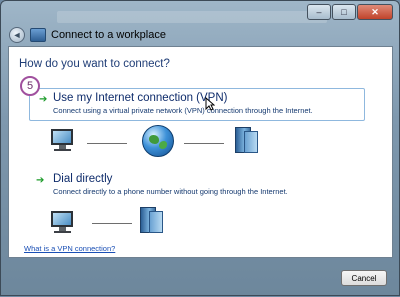 The height and width of the screenshot is (297, 400). Describe the element at coordinates (192, 17) in the screenshot. I see `background-address-bar` at that location.